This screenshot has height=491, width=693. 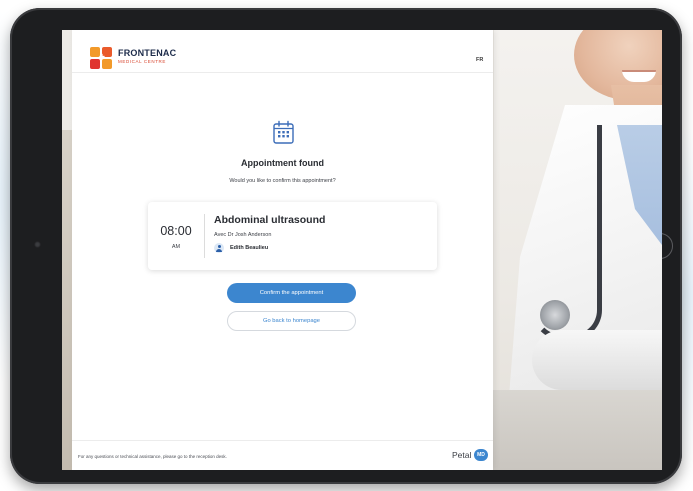 What do you see at coordinates (479, 60) in the screenshot?
I see `language-toggle: FR` at bounding box center [479, 60].